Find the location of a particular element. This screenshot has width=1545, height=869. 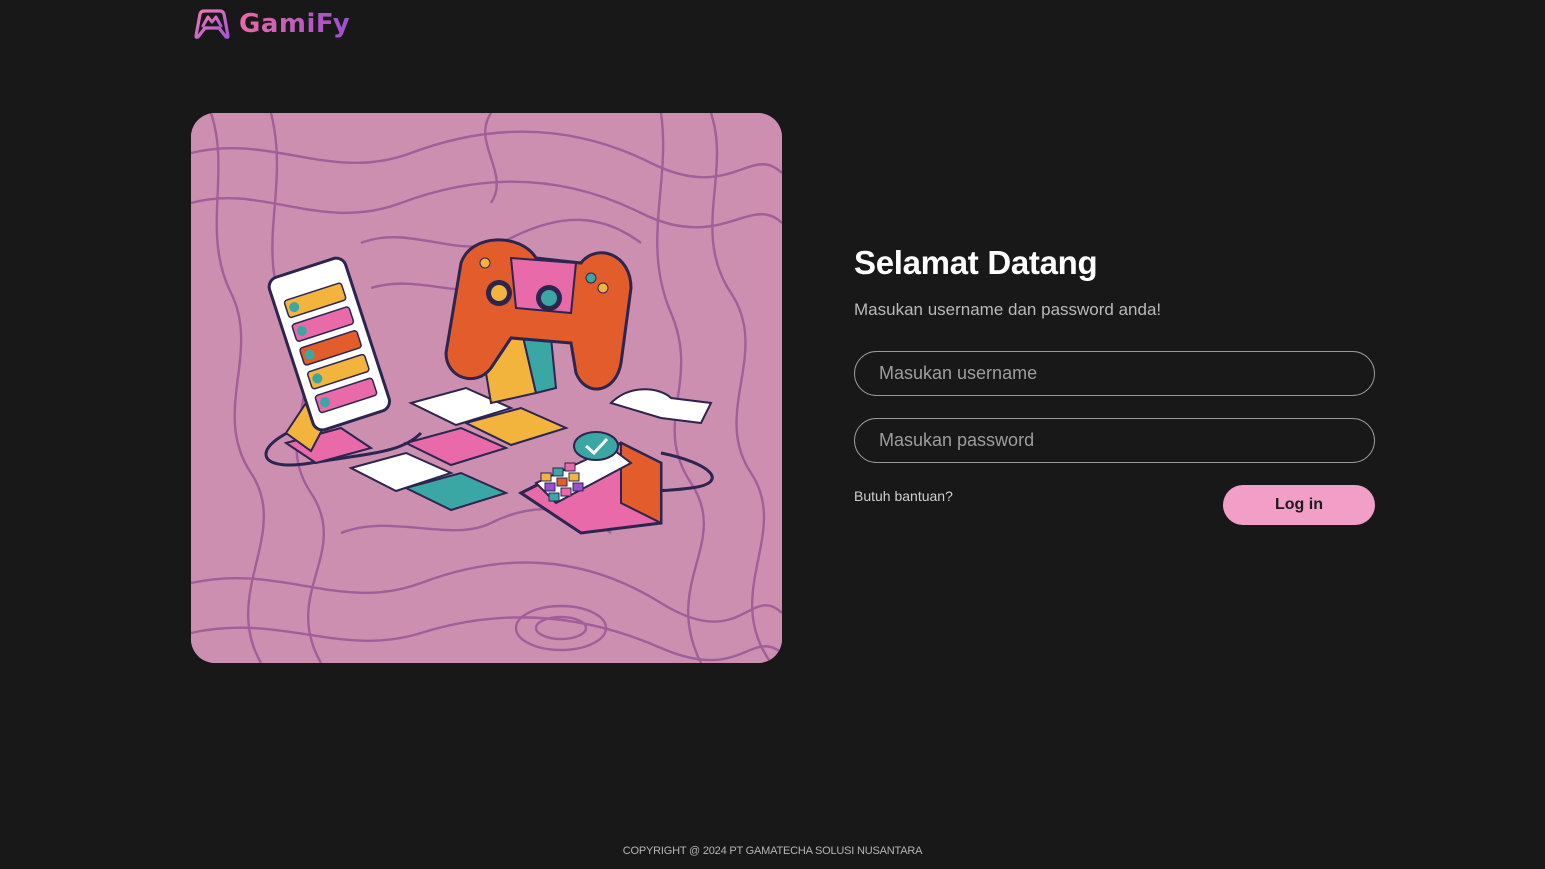

brand-name: GamiFy is located at coordinates (295, 24).